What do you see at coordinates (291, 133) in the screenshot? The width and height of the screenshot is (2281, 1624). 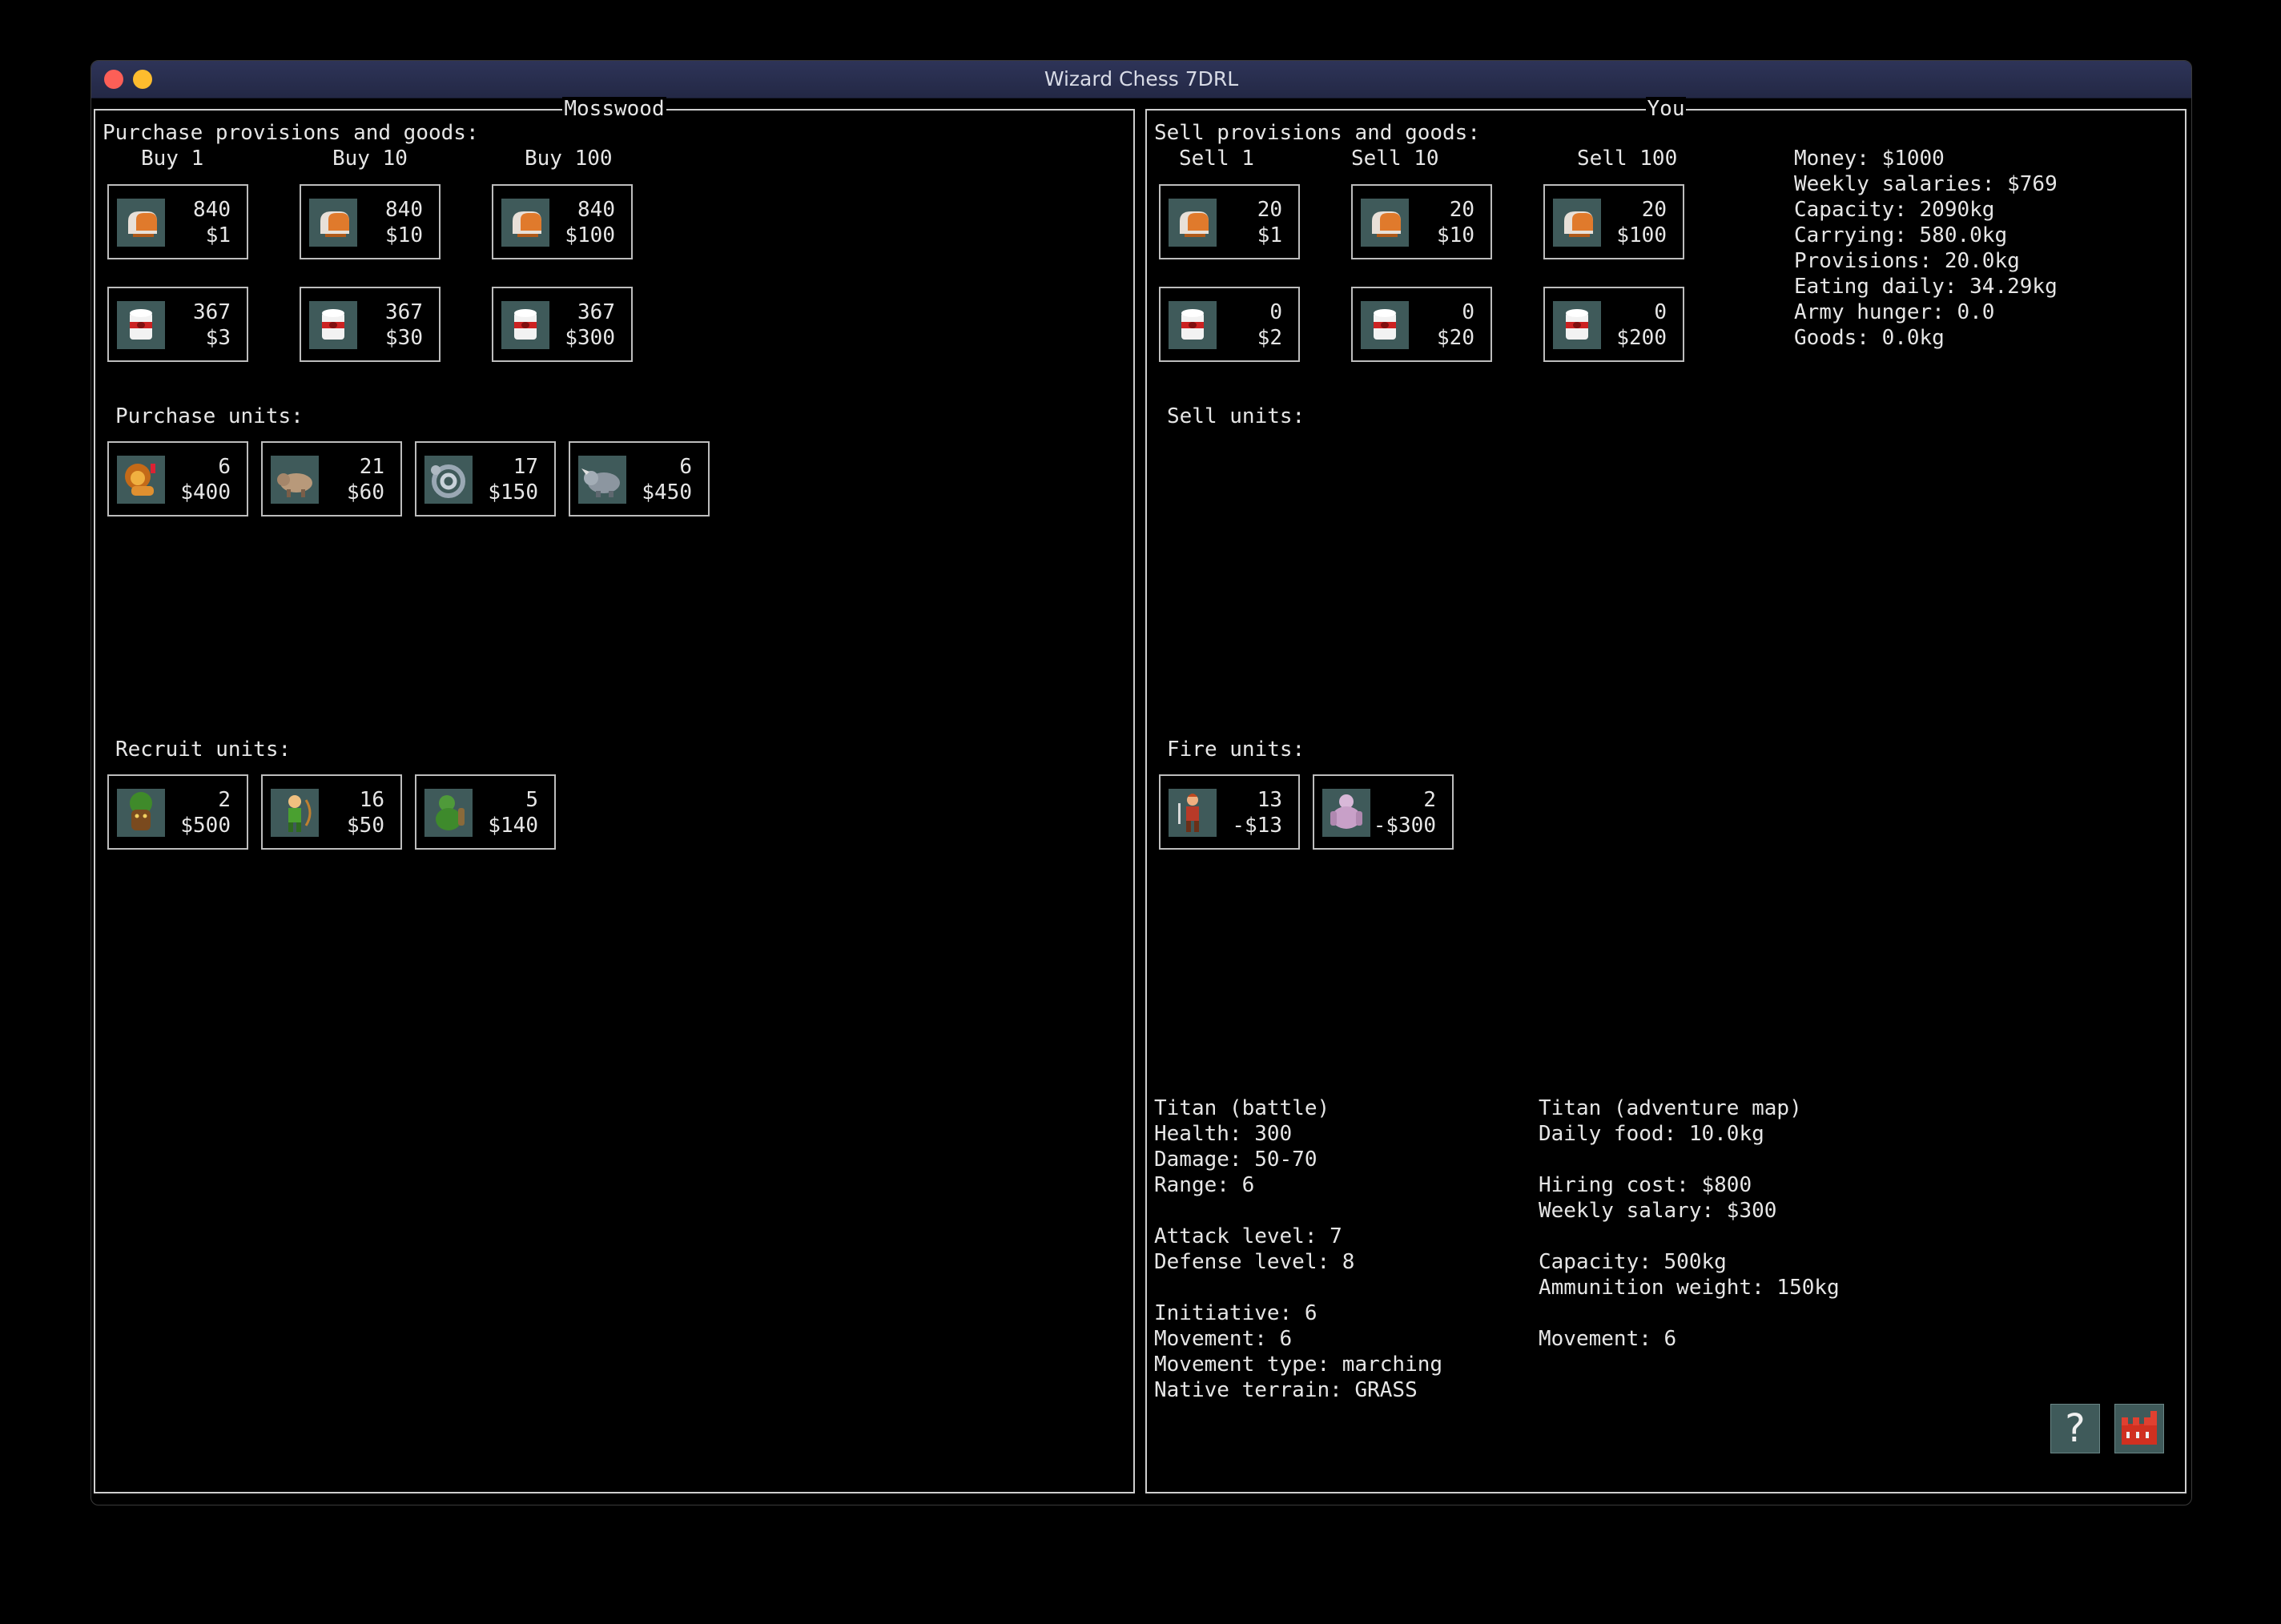 I see `purchase-provisions-header: Purchase provisions and goods:` at bounding box center [291, 133].